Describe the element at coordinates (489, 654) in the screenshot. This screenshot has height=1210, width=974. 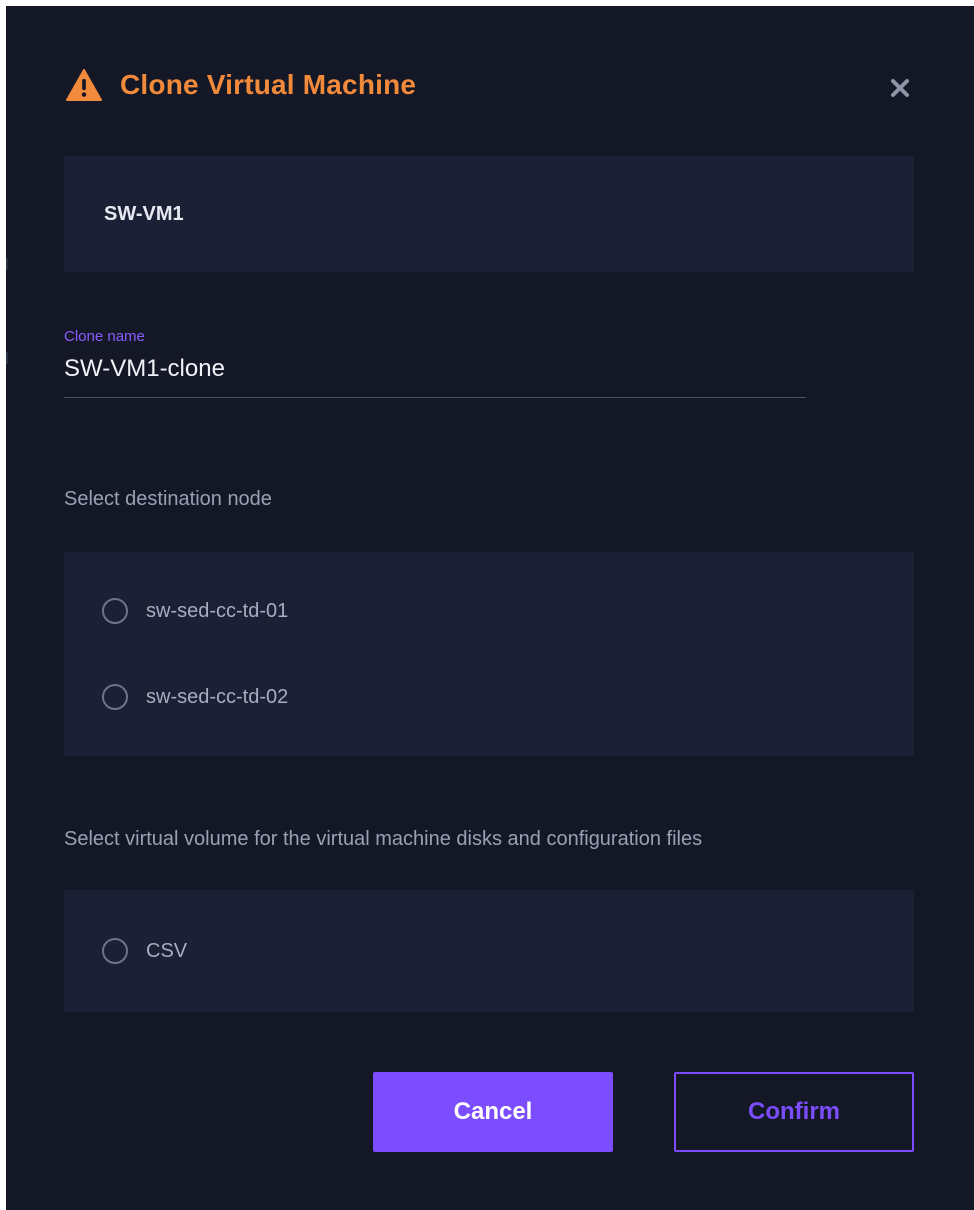
I see `destination-node-options: sw-sed-cc-td-01 sw-sed-cc-td-02` at that location.